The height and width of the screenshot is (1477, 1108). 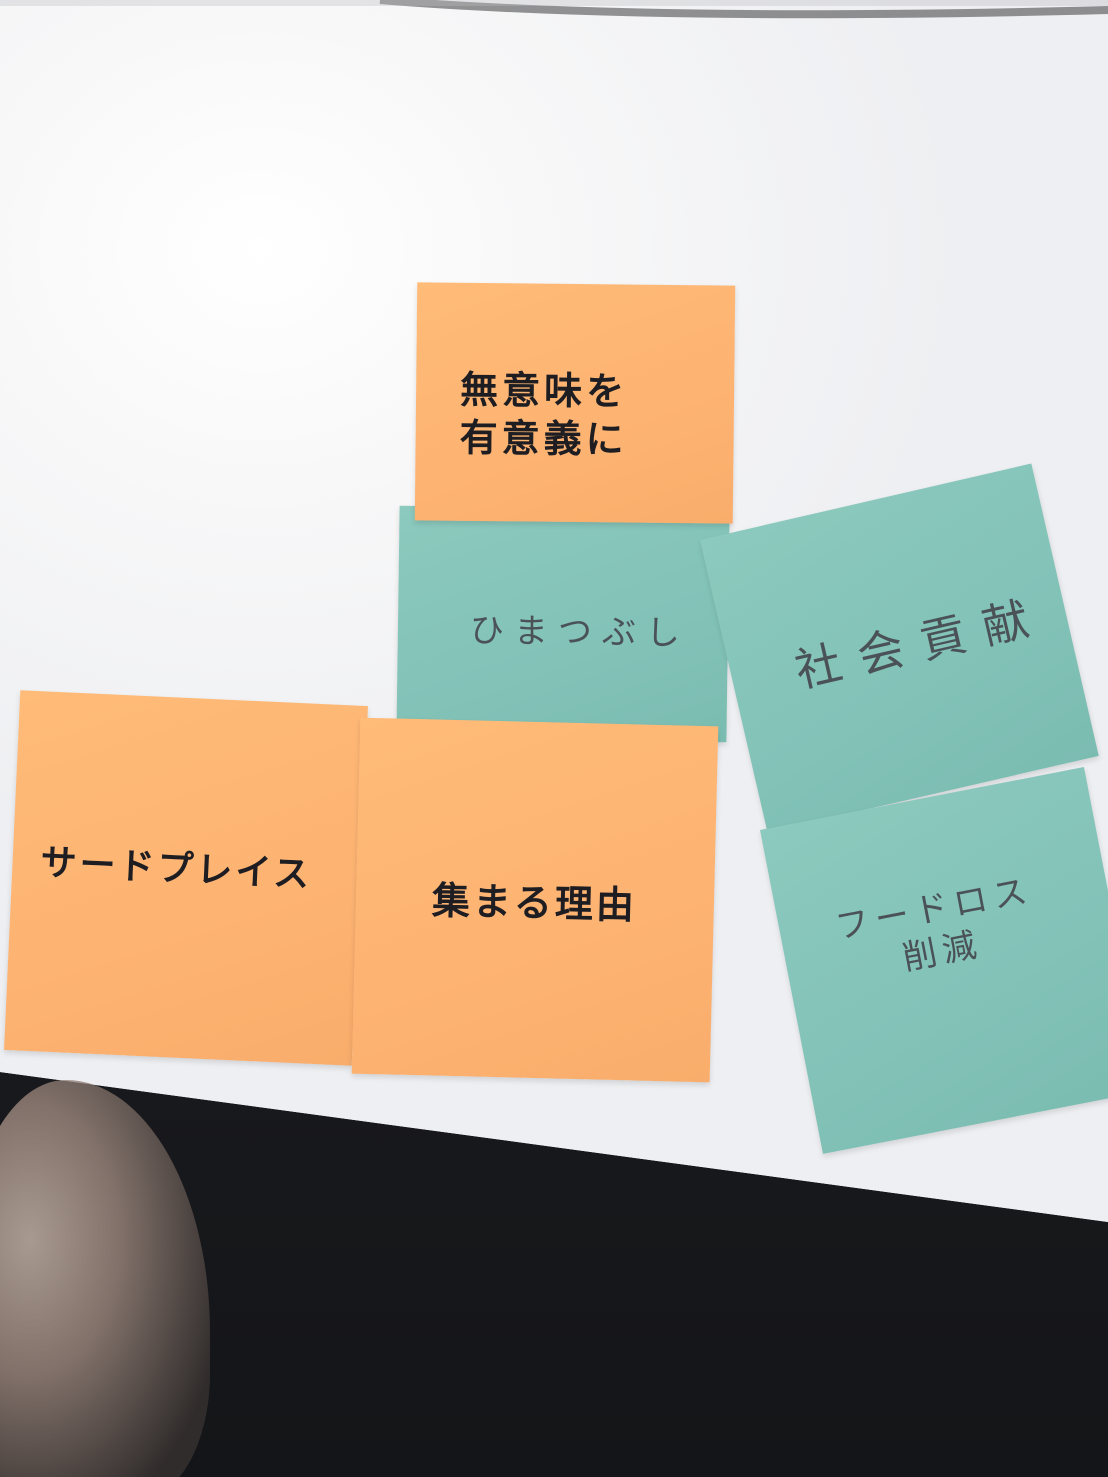 What do you see at coordinates (534, 903) in the screenshot?
I see `note-text-reason: 集まる理由` at bounding box center [534, 903].